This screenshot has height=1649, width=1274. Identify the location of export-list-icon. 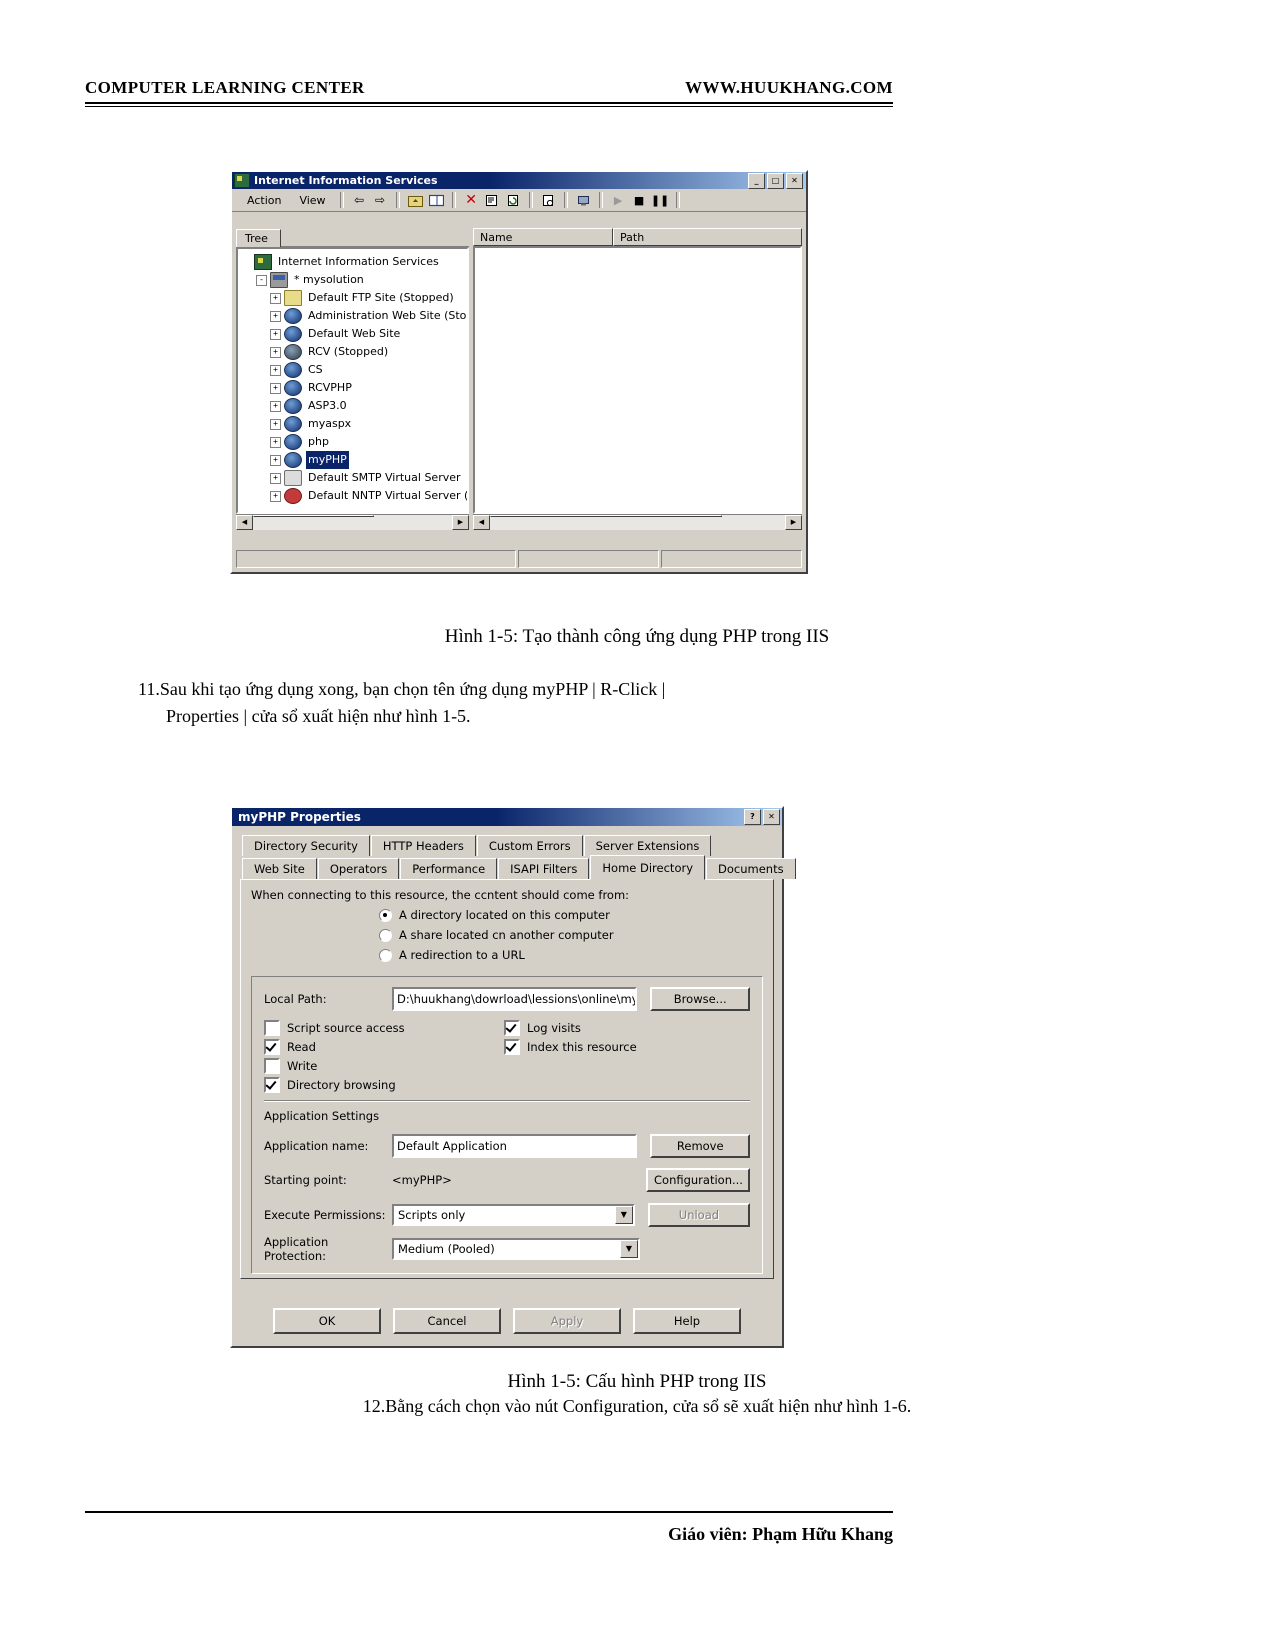
(548, 200).